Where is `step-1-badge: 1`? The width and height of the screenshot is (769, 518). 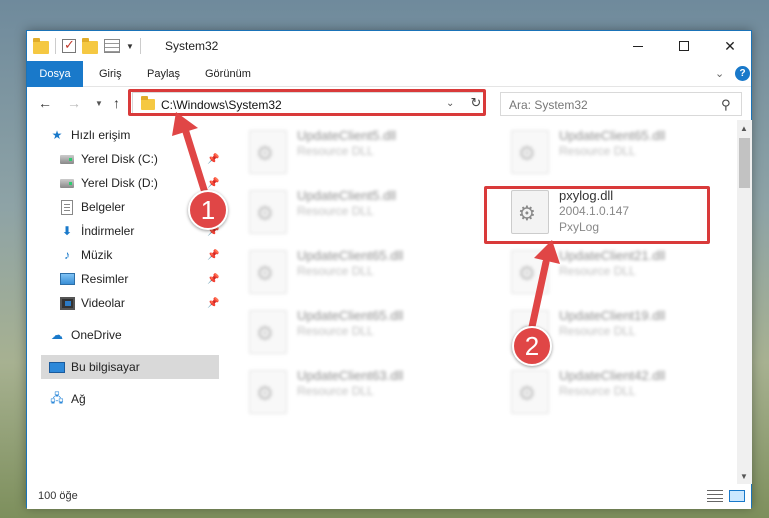
step-1-badge: 1 is located at coordinates (208, 210).